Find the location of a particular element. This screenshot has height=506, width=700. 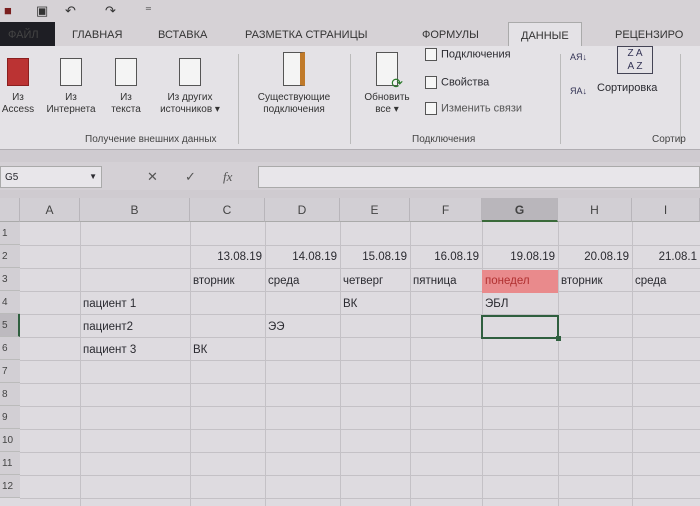

tab-insert: ВСТАВКА is located at coordinates (182, 34).